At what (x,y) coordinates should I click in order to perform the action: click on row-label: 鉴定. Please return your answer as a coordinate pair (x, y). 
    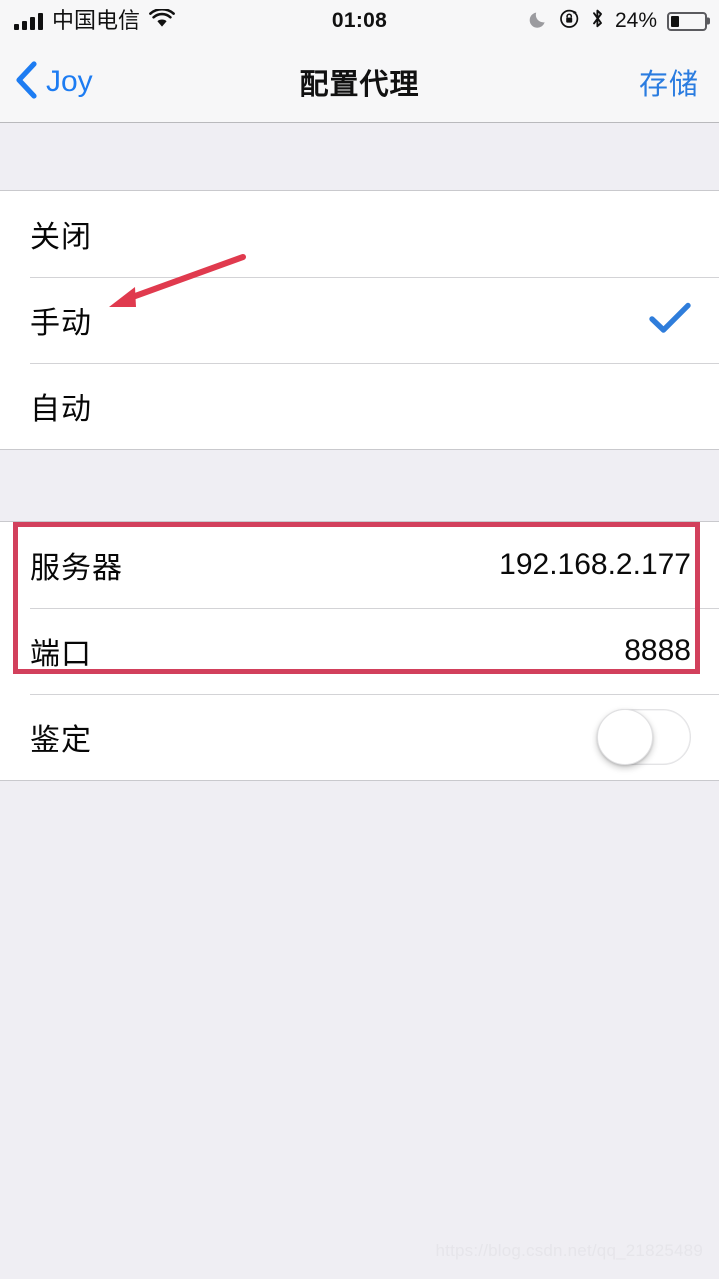
    Looking at the image, I should click on (61, 740).